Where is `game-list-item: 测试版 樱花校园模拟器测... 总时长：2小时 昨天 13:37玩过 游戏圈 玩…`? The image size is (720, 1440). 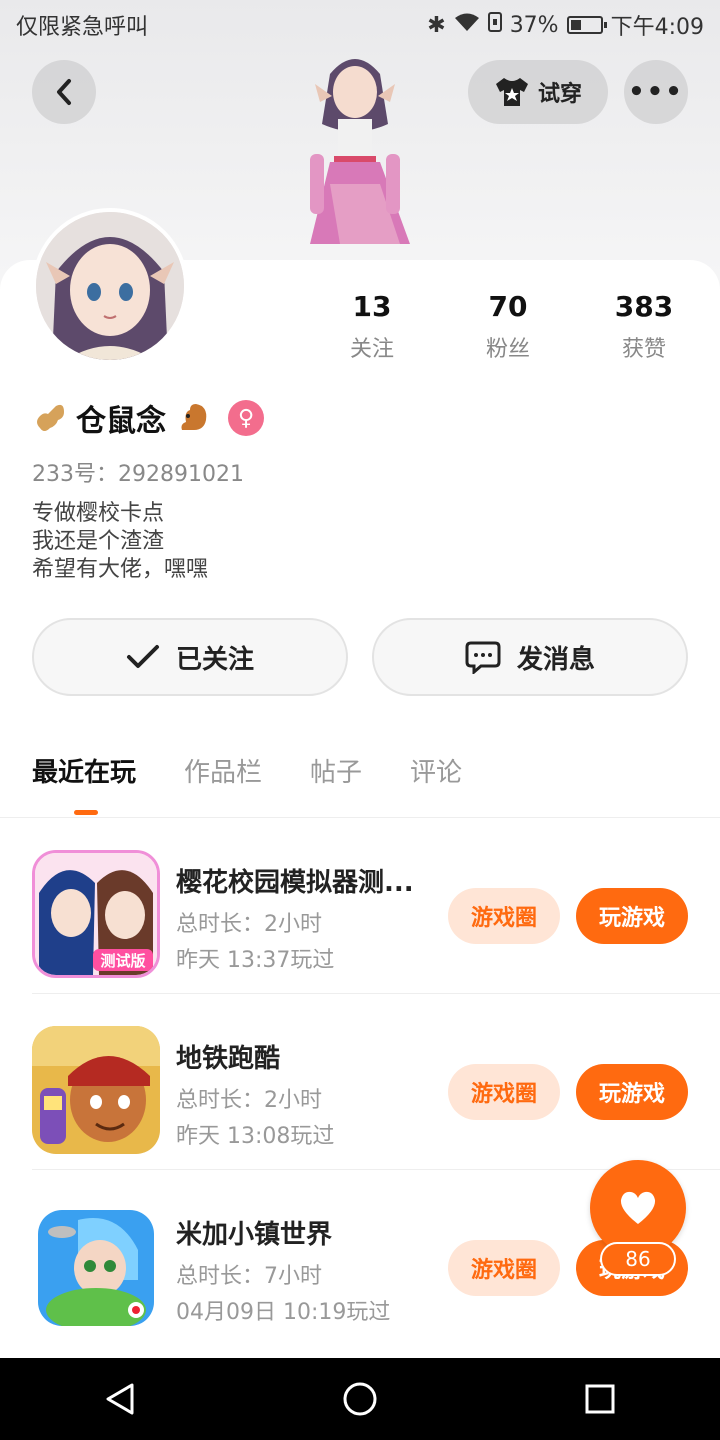
game-list-item: 测试版 樱花校园模拟器测... 总时长：2小时 昨天 13:37玩过 游戏圈 玩… is located at coordinates (376, 906).